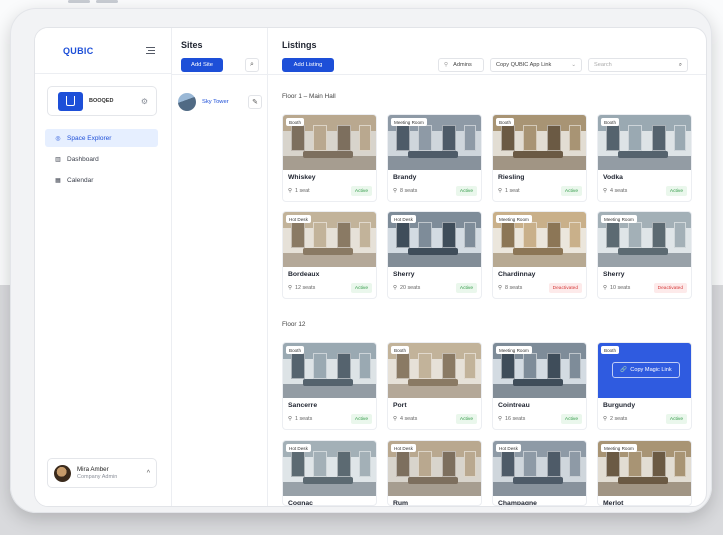  I want to click on listing-card: Meeting Room Sherry ⚲ 10 seats Deactivated, so click(644, 255).